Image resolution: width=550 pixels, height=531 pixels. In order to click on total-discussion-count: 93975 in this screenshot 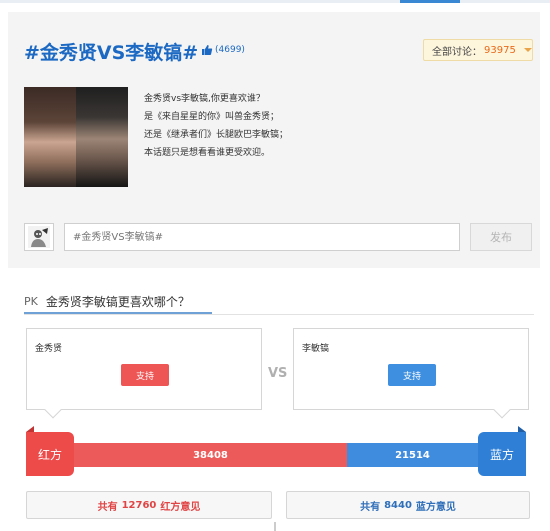, I will do `click(500, 50)`.